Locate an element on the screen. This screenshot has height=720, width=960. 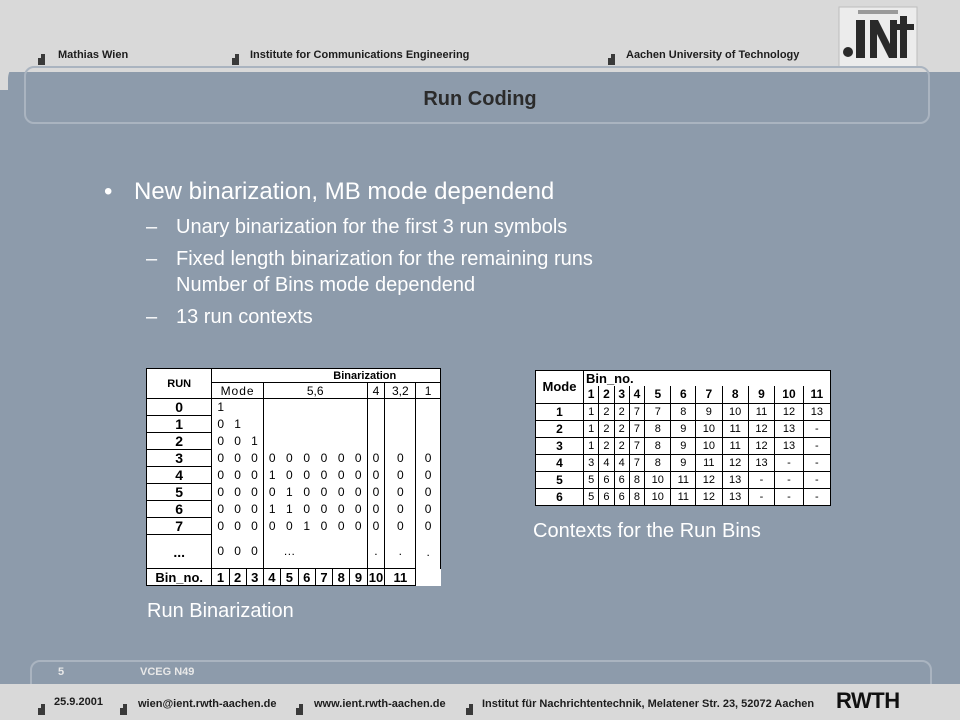
binarization-row: 7000001000000 is located at coordinates (293, 526).